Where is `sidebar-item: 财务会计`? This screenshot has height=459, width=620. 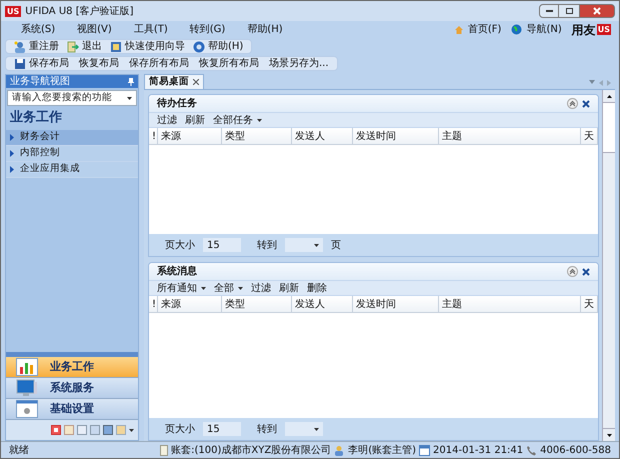 sidebar-item: 财务会计 is located at coordinates (72, 138).